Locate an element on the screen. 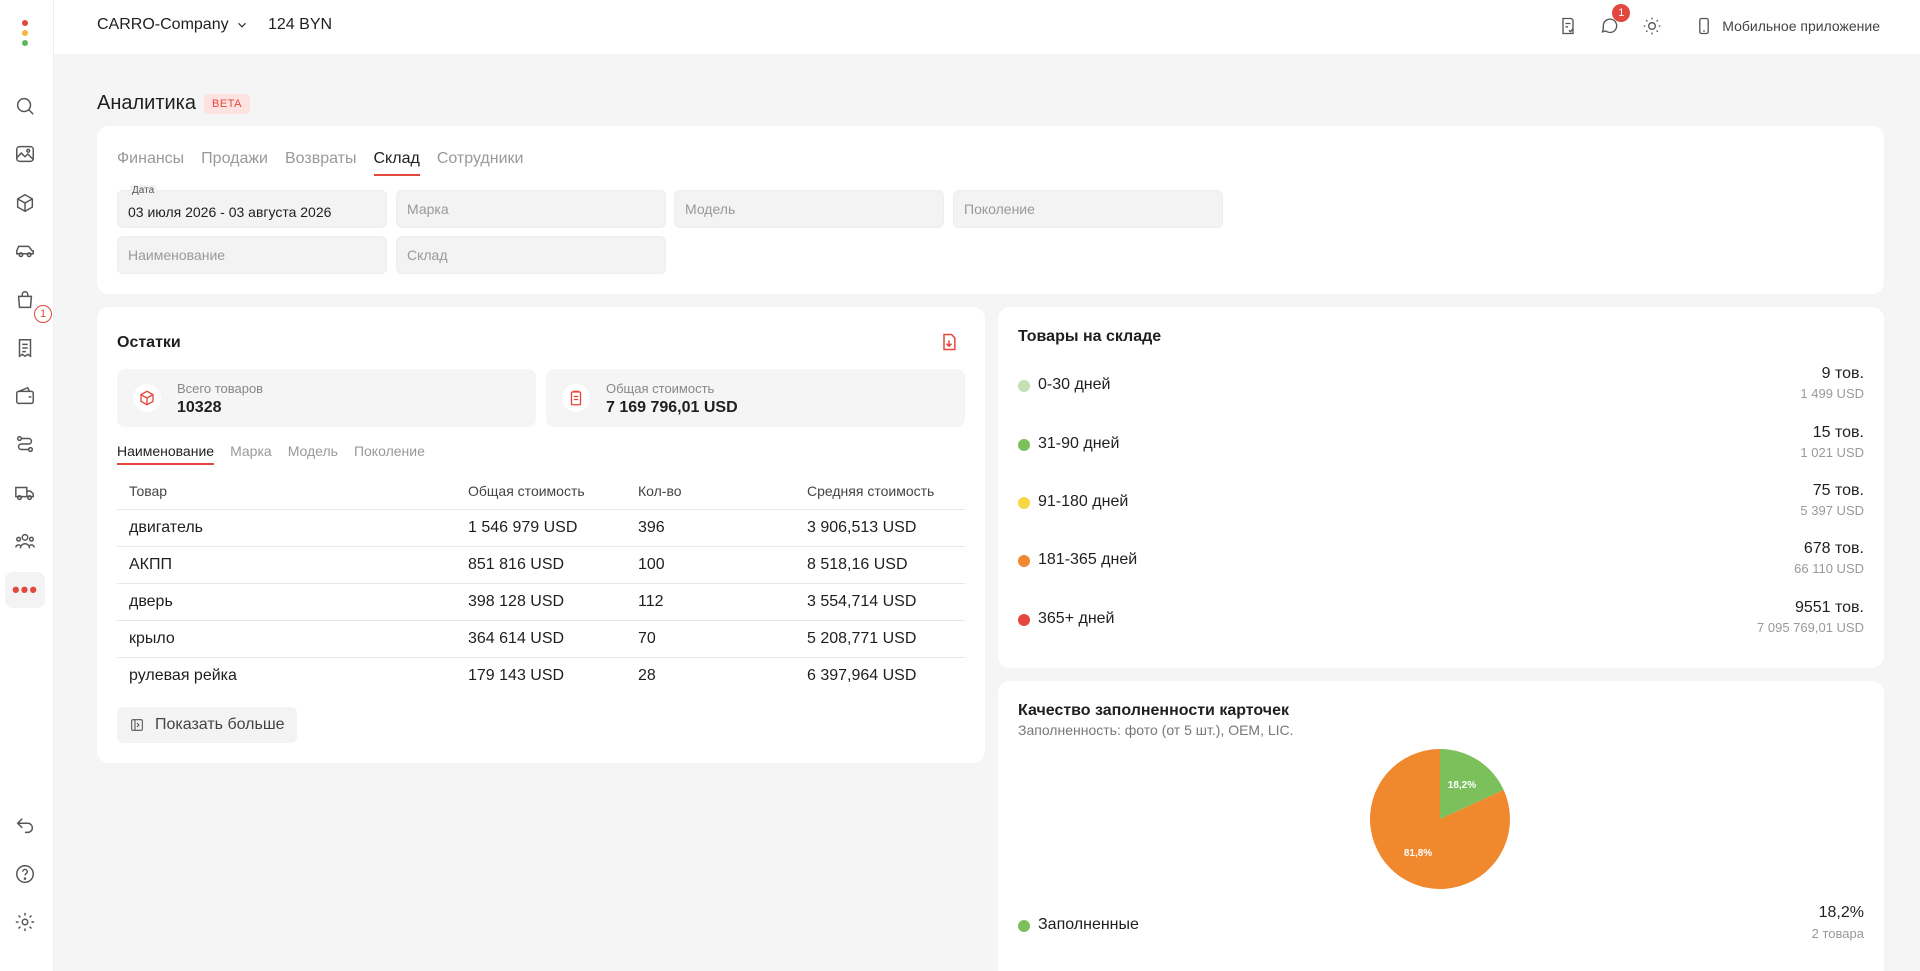 The image size is (1920, 971). remains-subtabs: Наименование Марка Модель Поколение is located at coordinates (271, 454).